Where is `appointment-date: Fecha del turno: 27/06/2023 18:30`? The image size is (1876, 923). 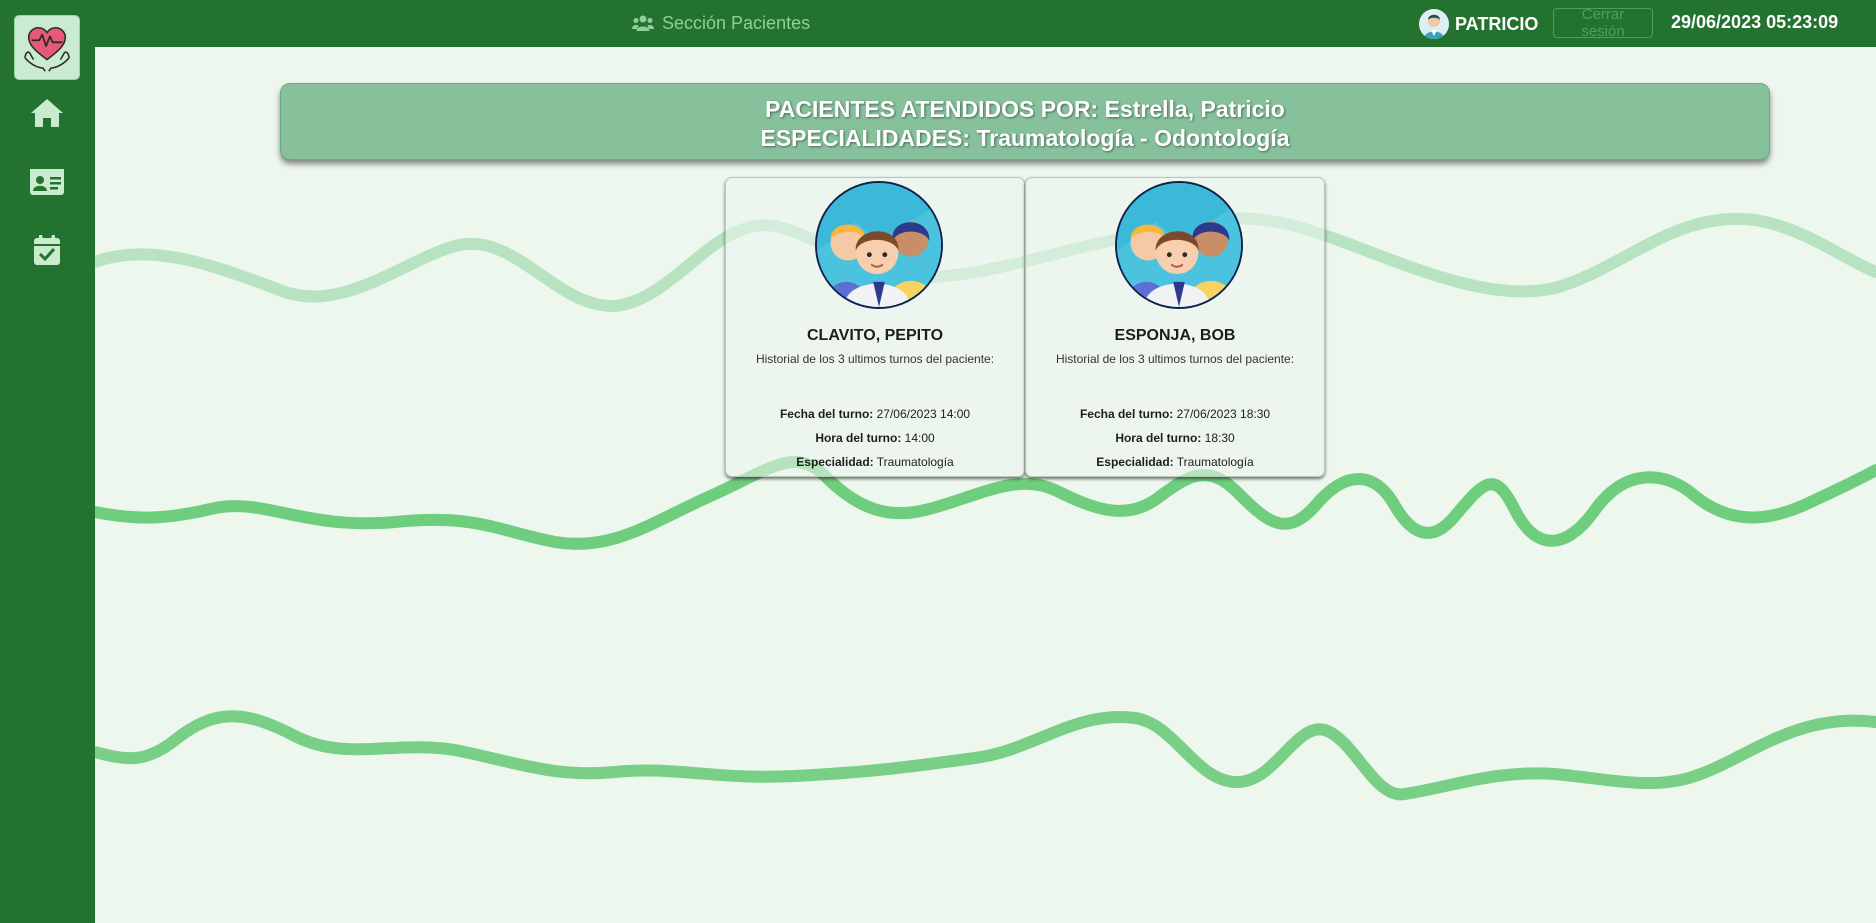
appointment-date: Fecha del turno: 27/06/2023 18:30 is located at coordinates (1175, 414).